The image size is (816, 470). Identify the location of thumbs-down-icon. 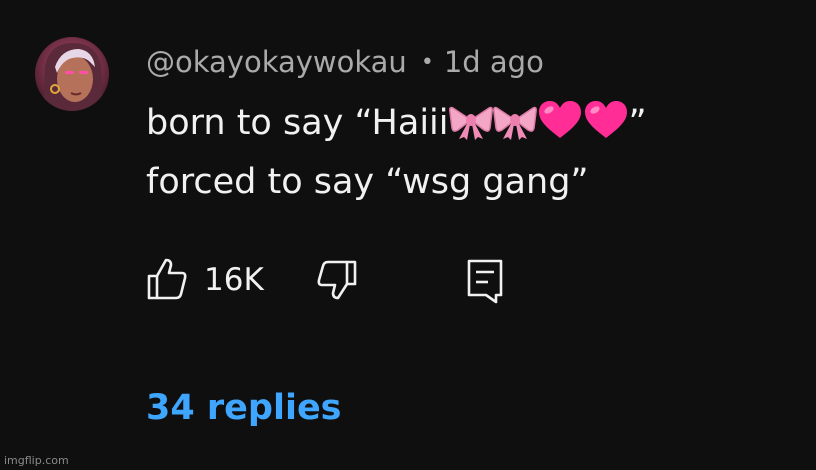
(337, 280).